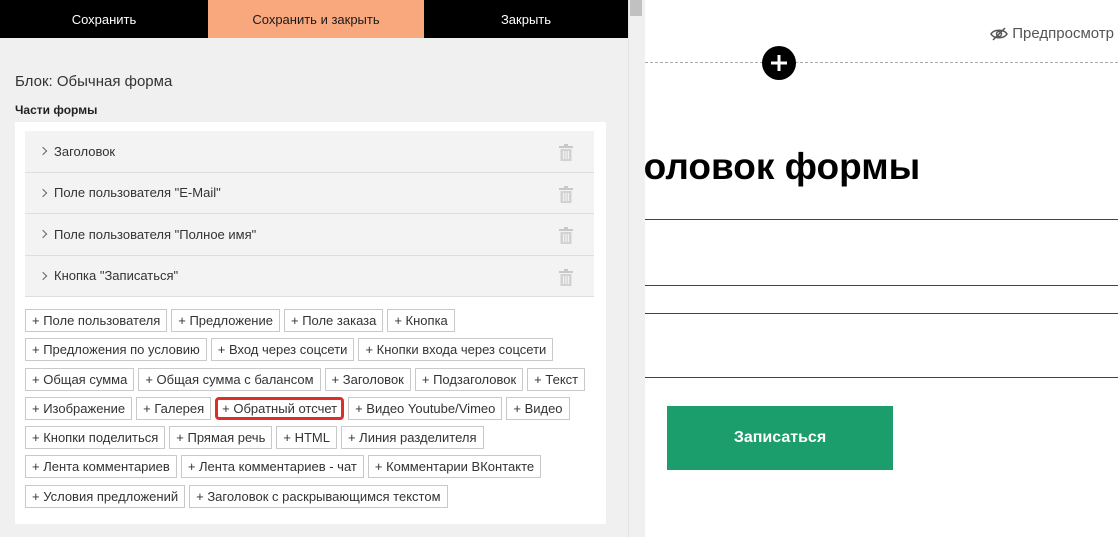  What do you see at coordinates (454, 467) in the screenshot?
I see `add-part-button: + Комментарии ВКонтакте` at bounding box center [454, 467].